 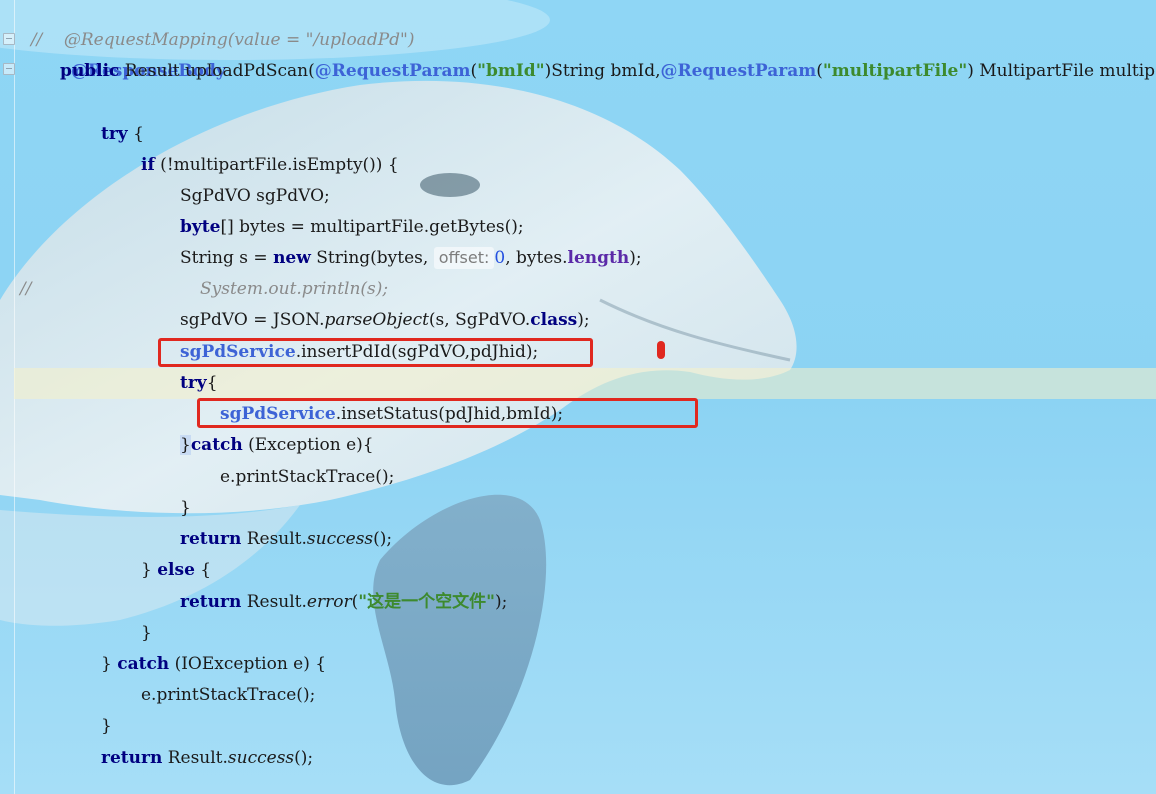 What do you see at coordinates (122, 134) in the screenshot?
I see `code-line: try {` at bounding box center [122, 134].